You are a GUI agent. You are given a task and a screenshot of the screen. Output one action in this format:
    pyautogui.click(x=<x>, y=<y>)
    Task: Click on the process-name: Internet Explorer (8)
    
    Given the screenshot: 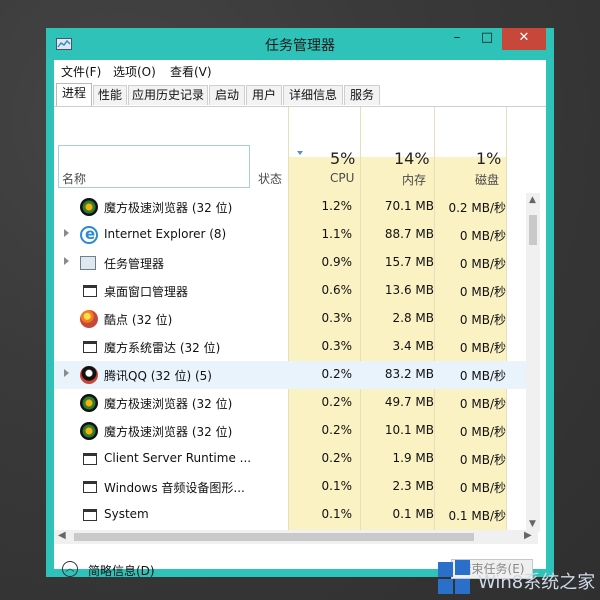 What is the action you would take?
    pyautogui.click(x=165, y=234)
    